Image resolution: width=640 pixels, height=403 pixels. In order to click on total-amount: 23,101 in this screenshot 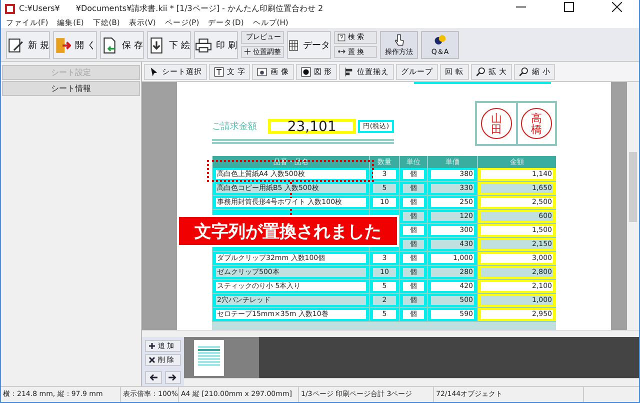, I will do `click(312, 126)`.